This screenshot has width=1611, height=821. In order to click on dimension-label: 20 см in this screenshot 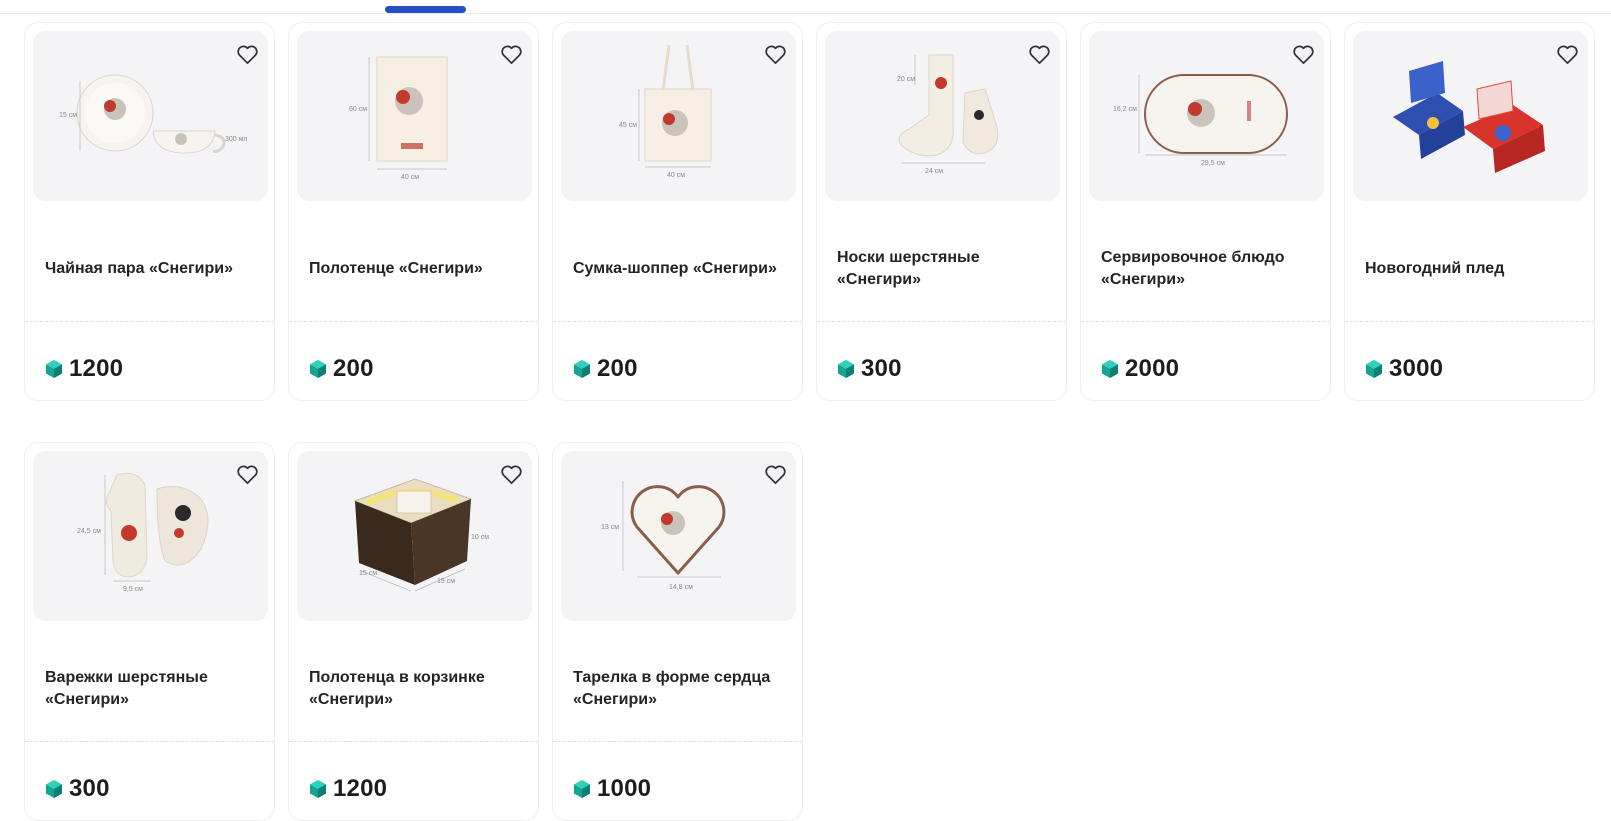, I will do `click(906, 79)`.